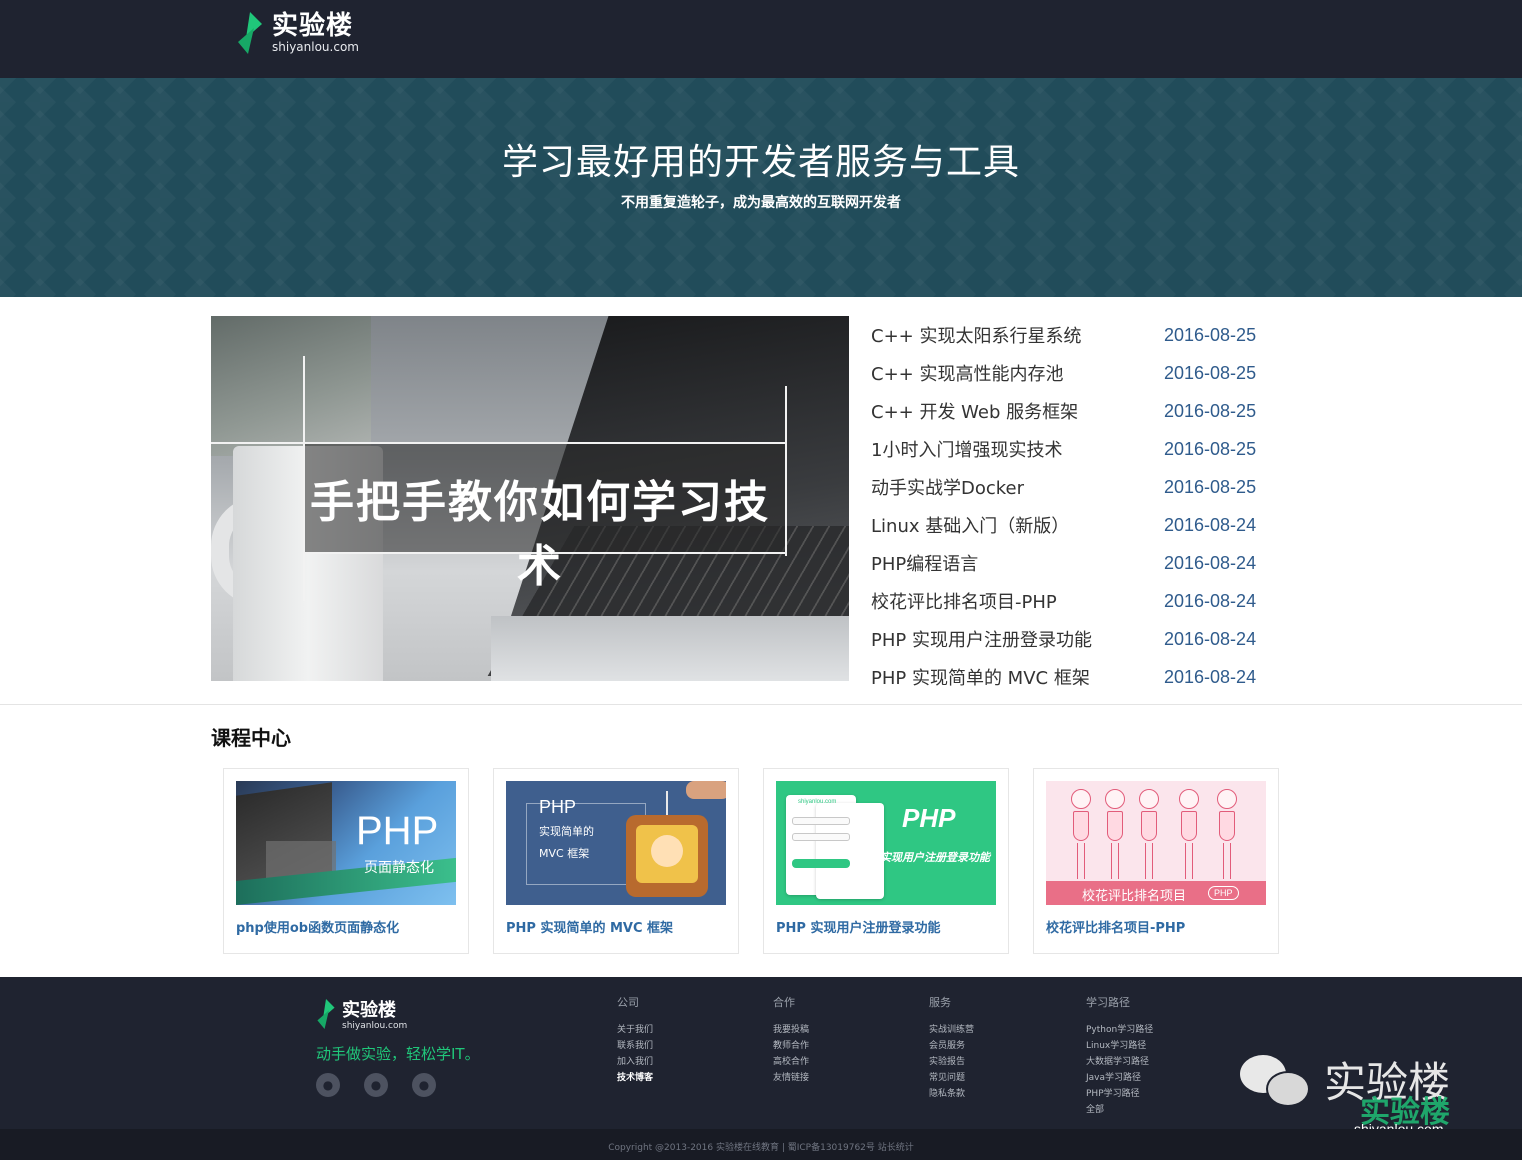 The height and width of the screenshot is (1167, 1522). What do you see at coordinates (616, 861) in the screenshot?
I see `course-card: PHP 实现简单的 MVC 框架 PHP 实现简单的 MVC 框架` at bounding box center [616, 861].